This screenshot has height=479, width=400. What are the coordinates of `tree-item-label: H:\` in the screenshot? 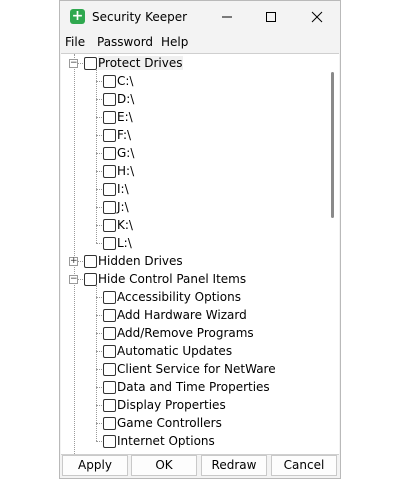 It's located at (125, 171).